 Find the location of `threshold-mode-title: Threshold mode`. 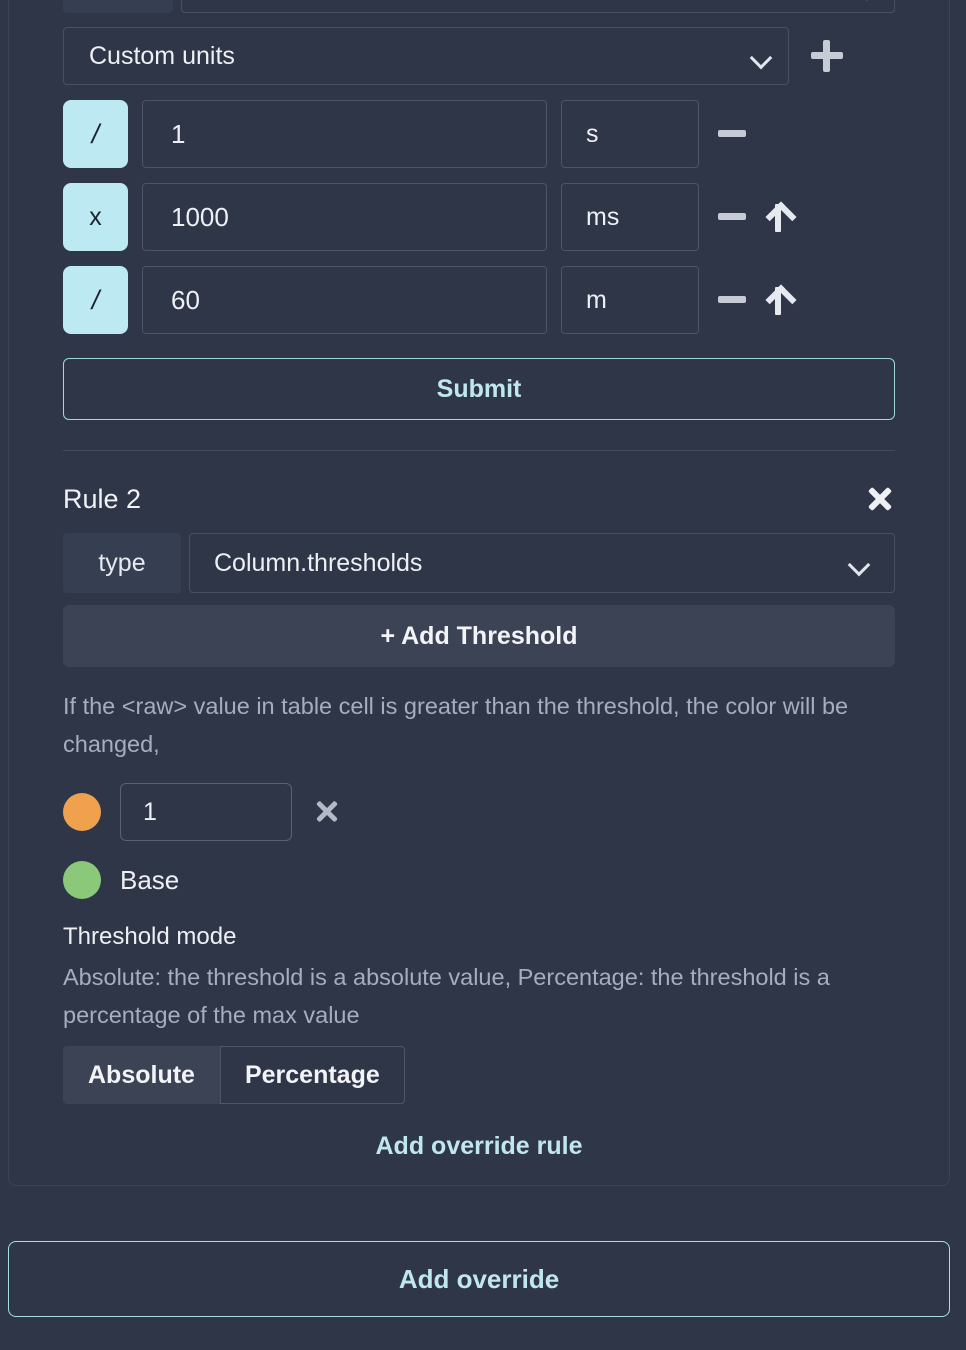

threshold-mode-title: Threshold mode is located at coordinates (150, 936).